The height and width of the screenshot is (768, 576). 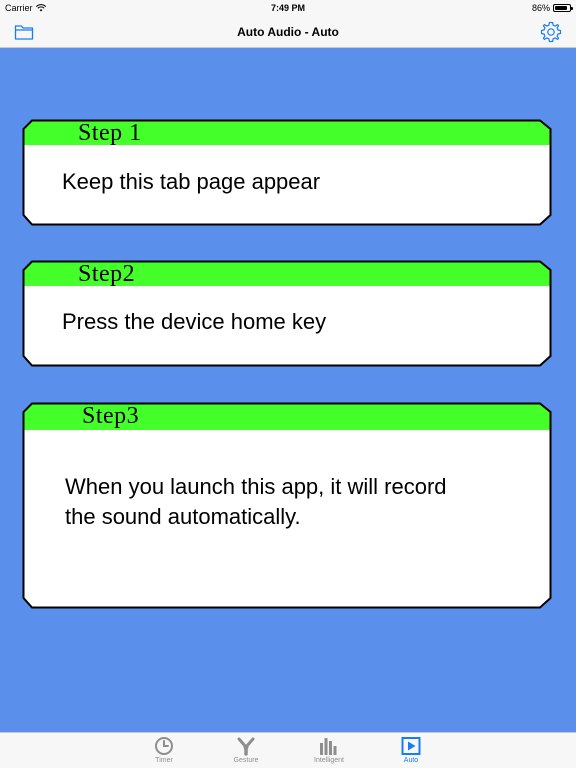 What do you see at coordinates (111, 416) in the screenshot?
I see `step-title: Step3` at bounding box center [111, 416].